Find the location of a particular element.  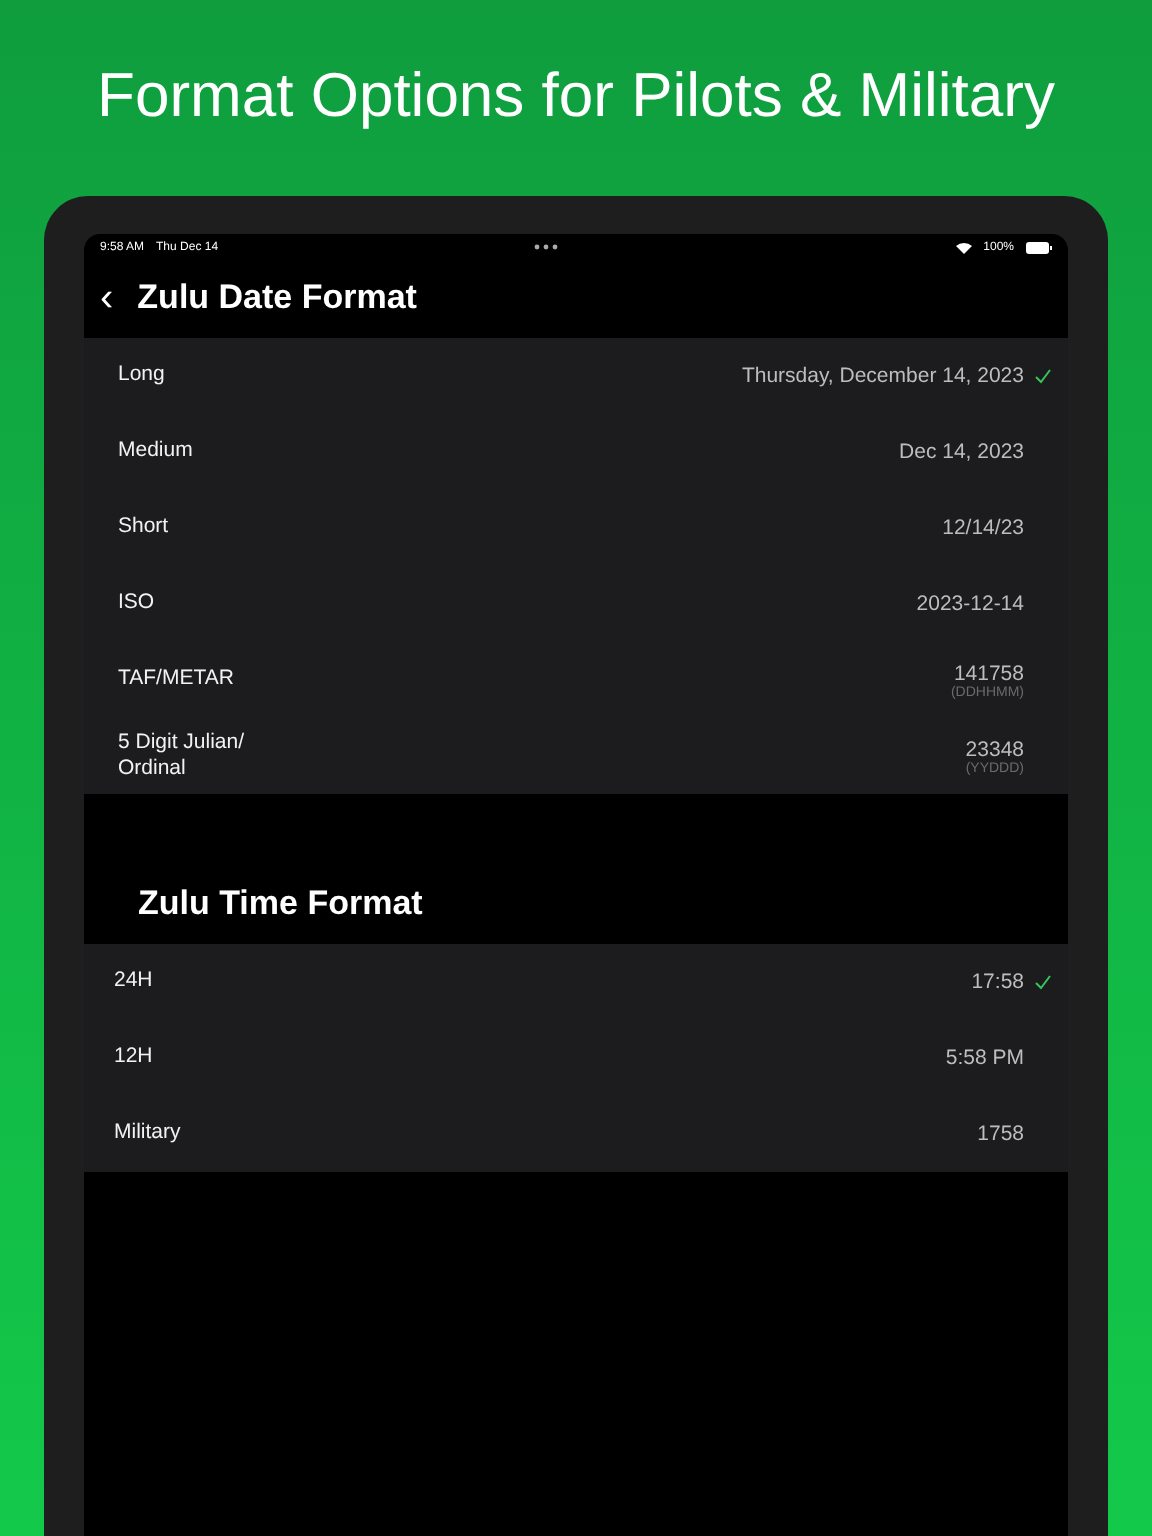

option-value: Thursday, December 14, 2023 is located at coordinates (882, 376).